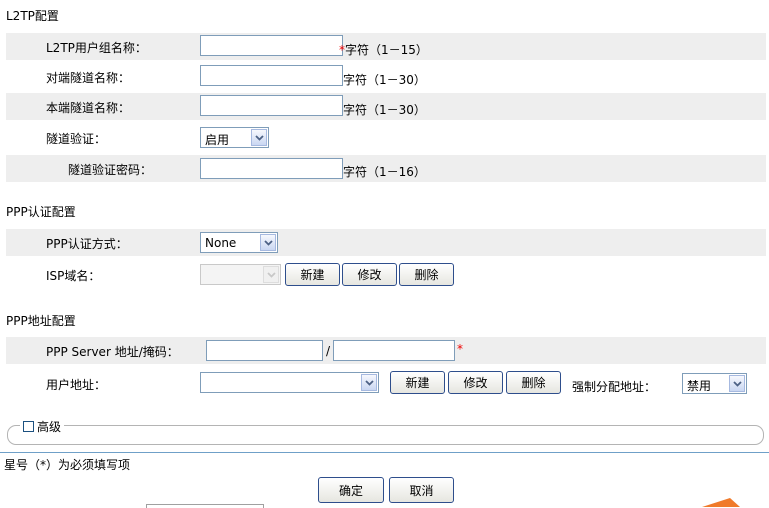  Describe the element at coordinates (28, 426) in the screenshot. I see `advanced-checkbox` at that location.